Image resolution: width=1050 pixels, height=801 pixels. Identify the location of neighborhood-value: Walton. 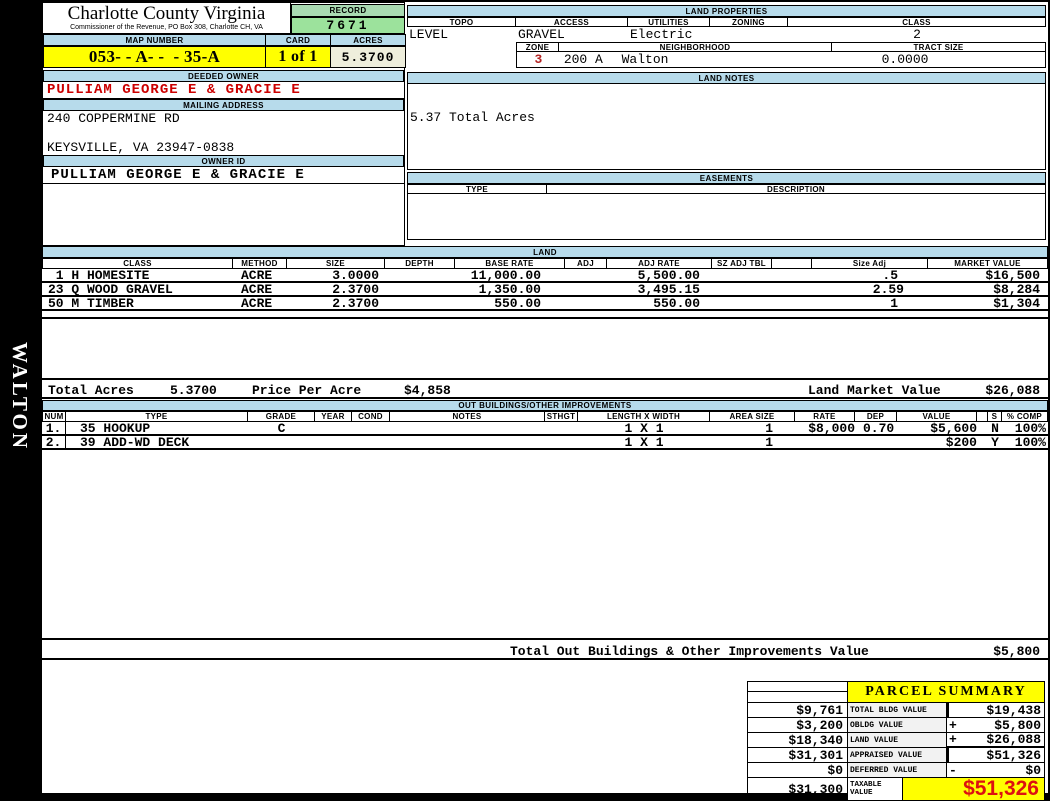
(645, 59).